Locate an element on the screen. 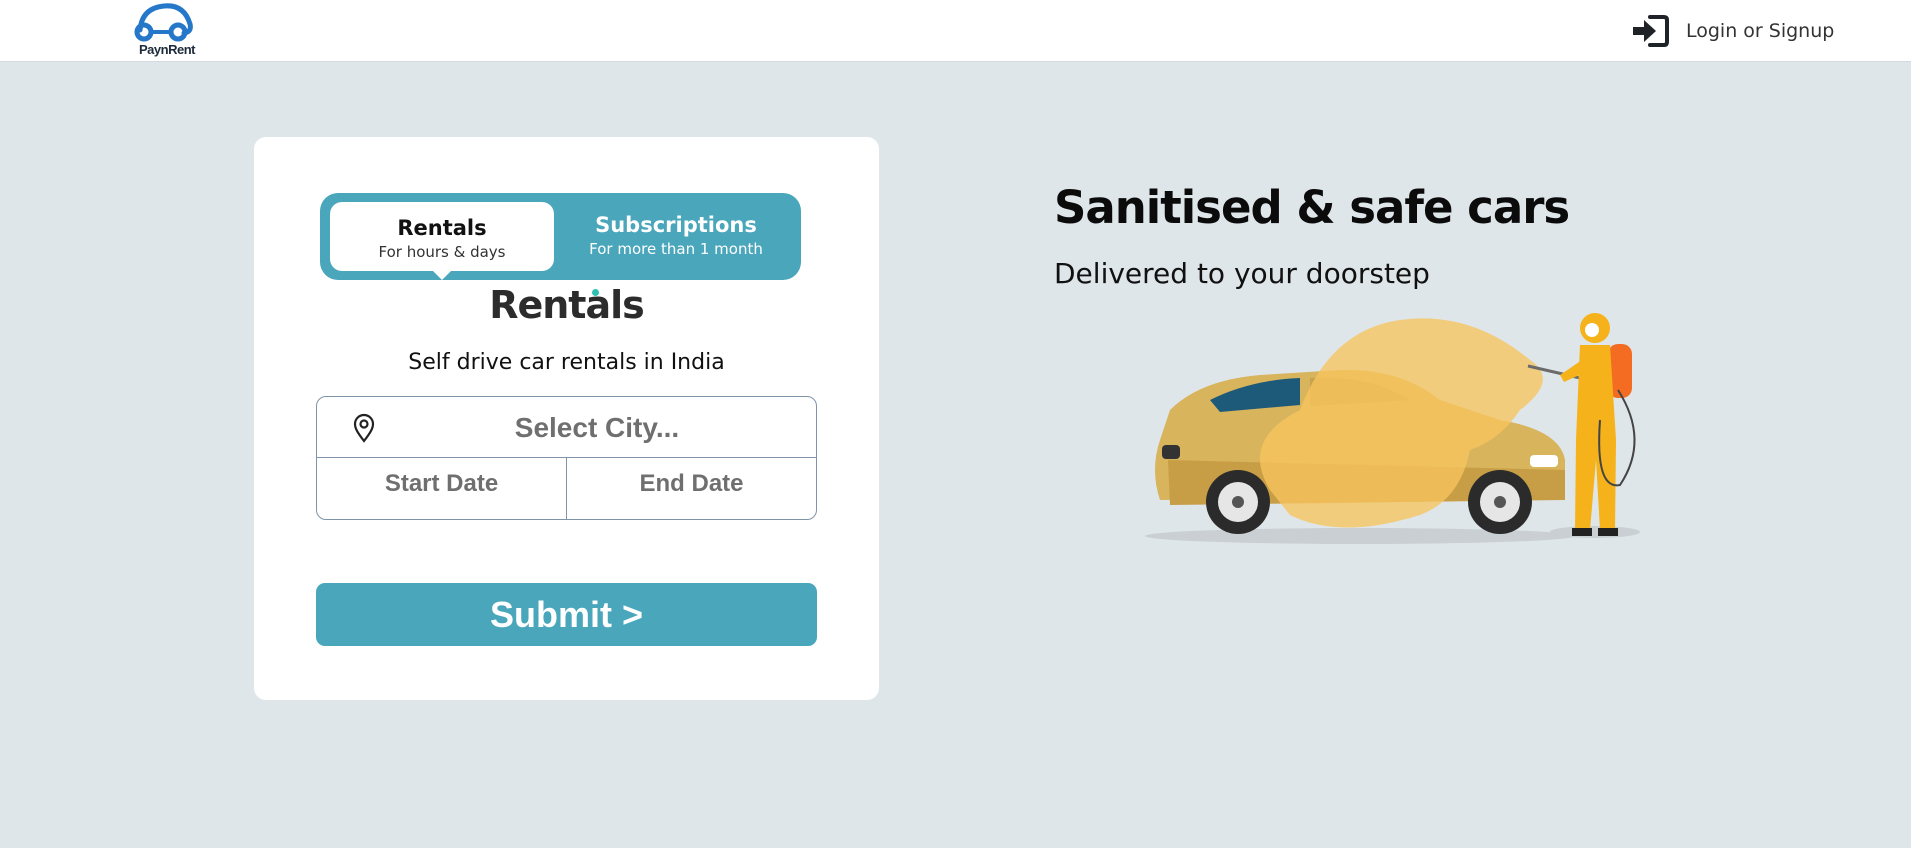  active-tab-pointer is located at coordinates (442, 275).